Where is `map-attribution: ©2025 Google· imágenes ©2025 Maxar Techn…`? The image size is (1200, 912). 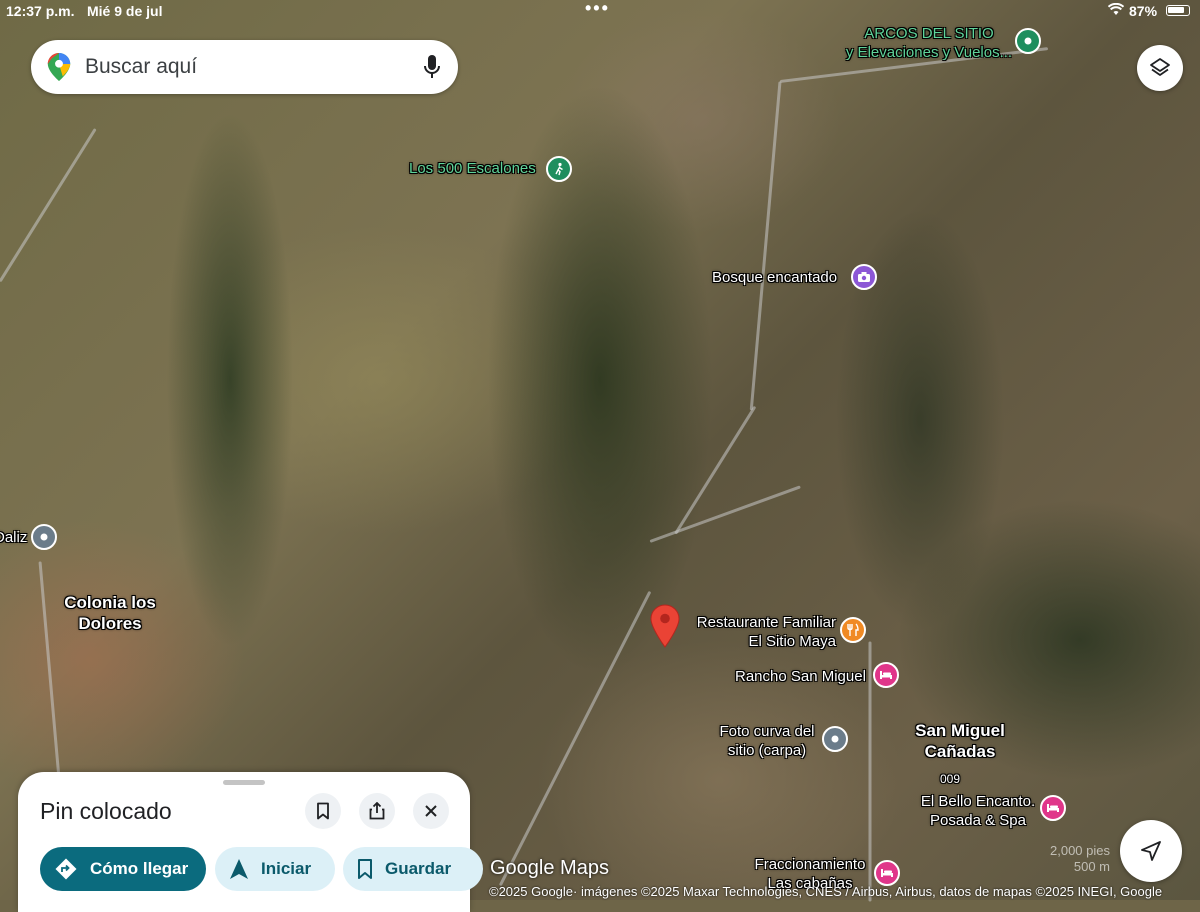 map-attribution: ©2025 Google· imágenes ©2025 Maxar Techn… is located at coordinates (826, 891).